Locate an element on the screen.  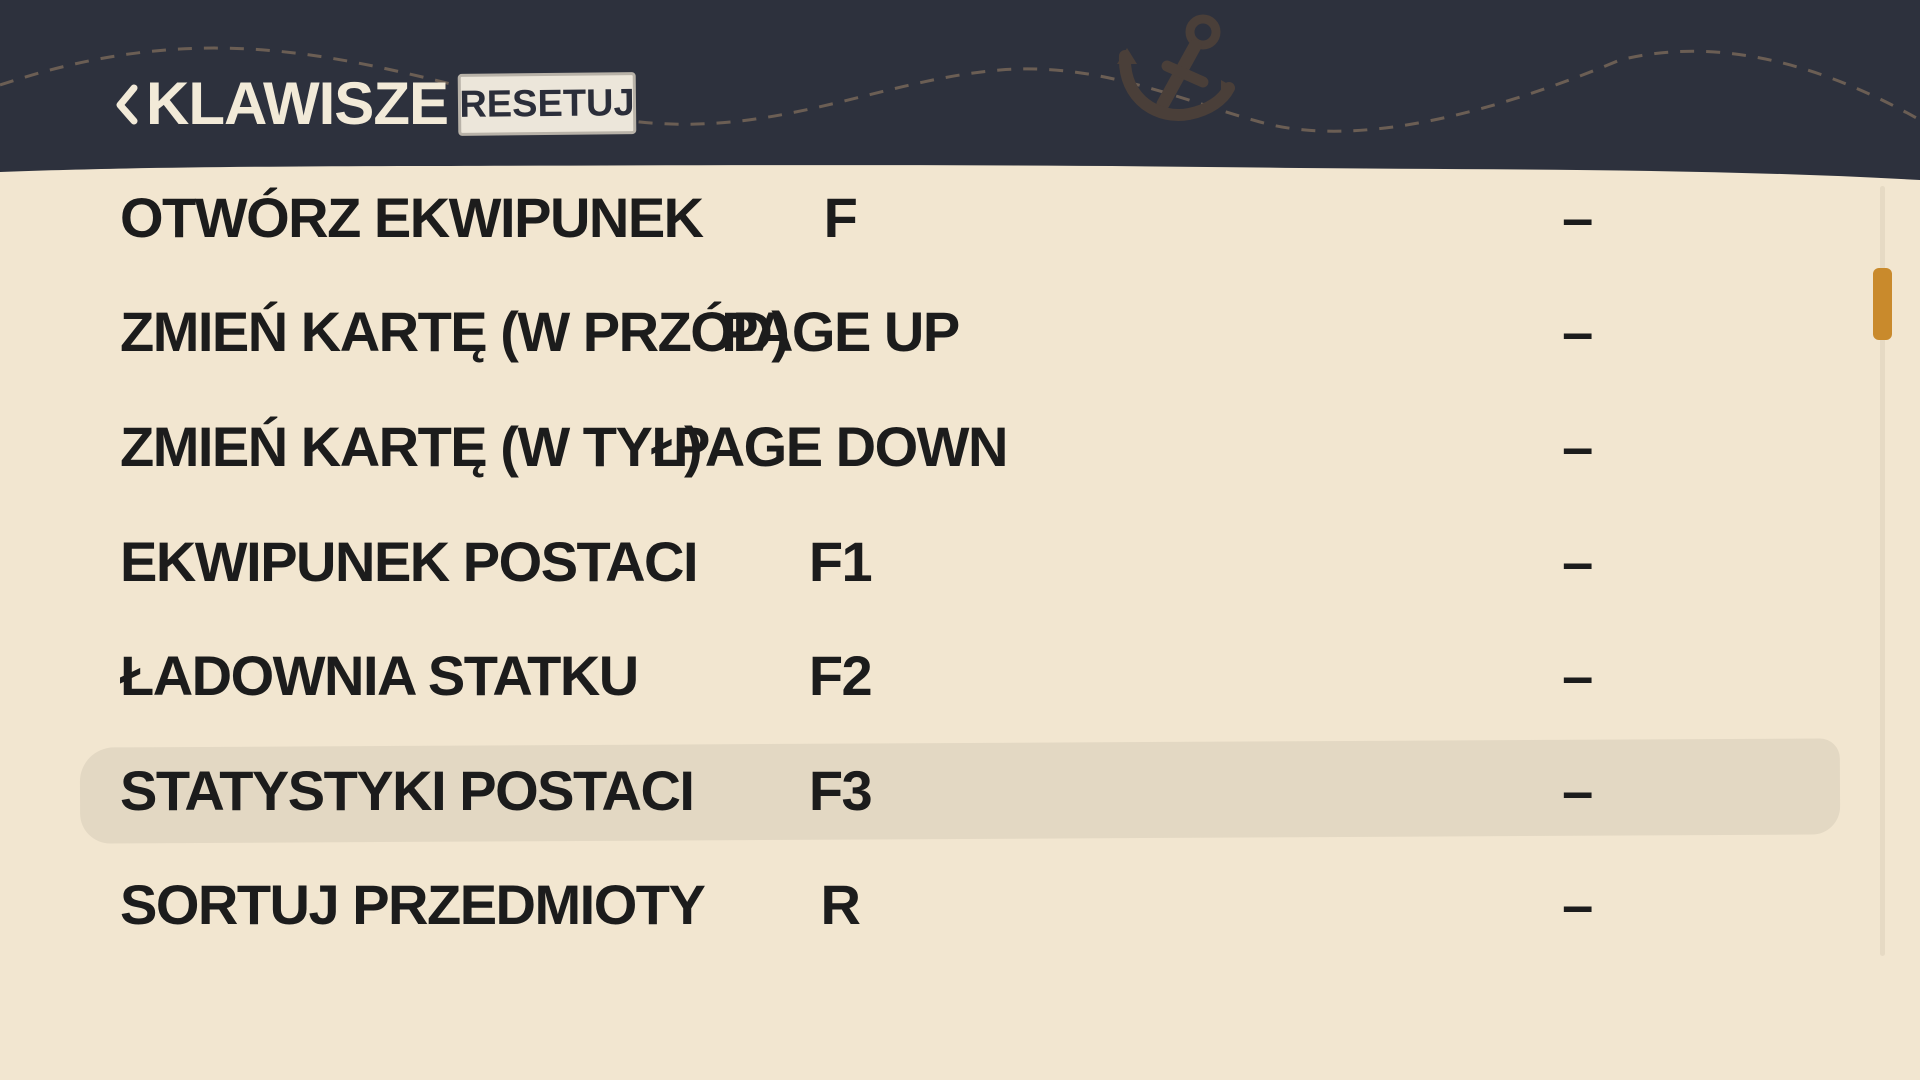
action-label: ZMIEŃ KARTĘ (W TYŁ) is located at coordinates (411, 446).